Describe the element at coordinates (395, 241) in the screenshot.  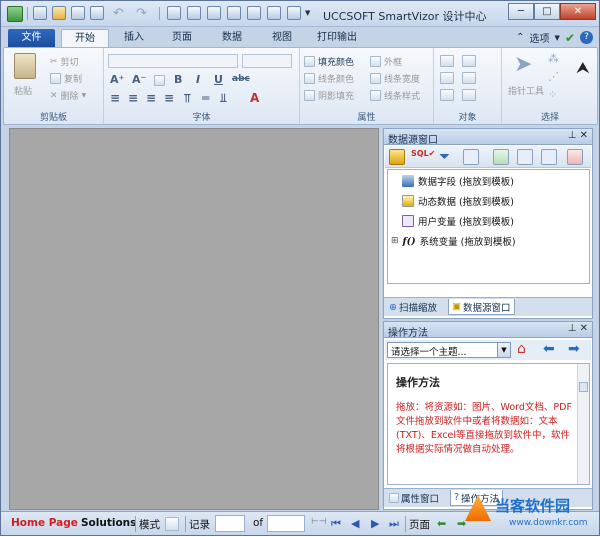
I see `expand-icon: ⊞` at that location.